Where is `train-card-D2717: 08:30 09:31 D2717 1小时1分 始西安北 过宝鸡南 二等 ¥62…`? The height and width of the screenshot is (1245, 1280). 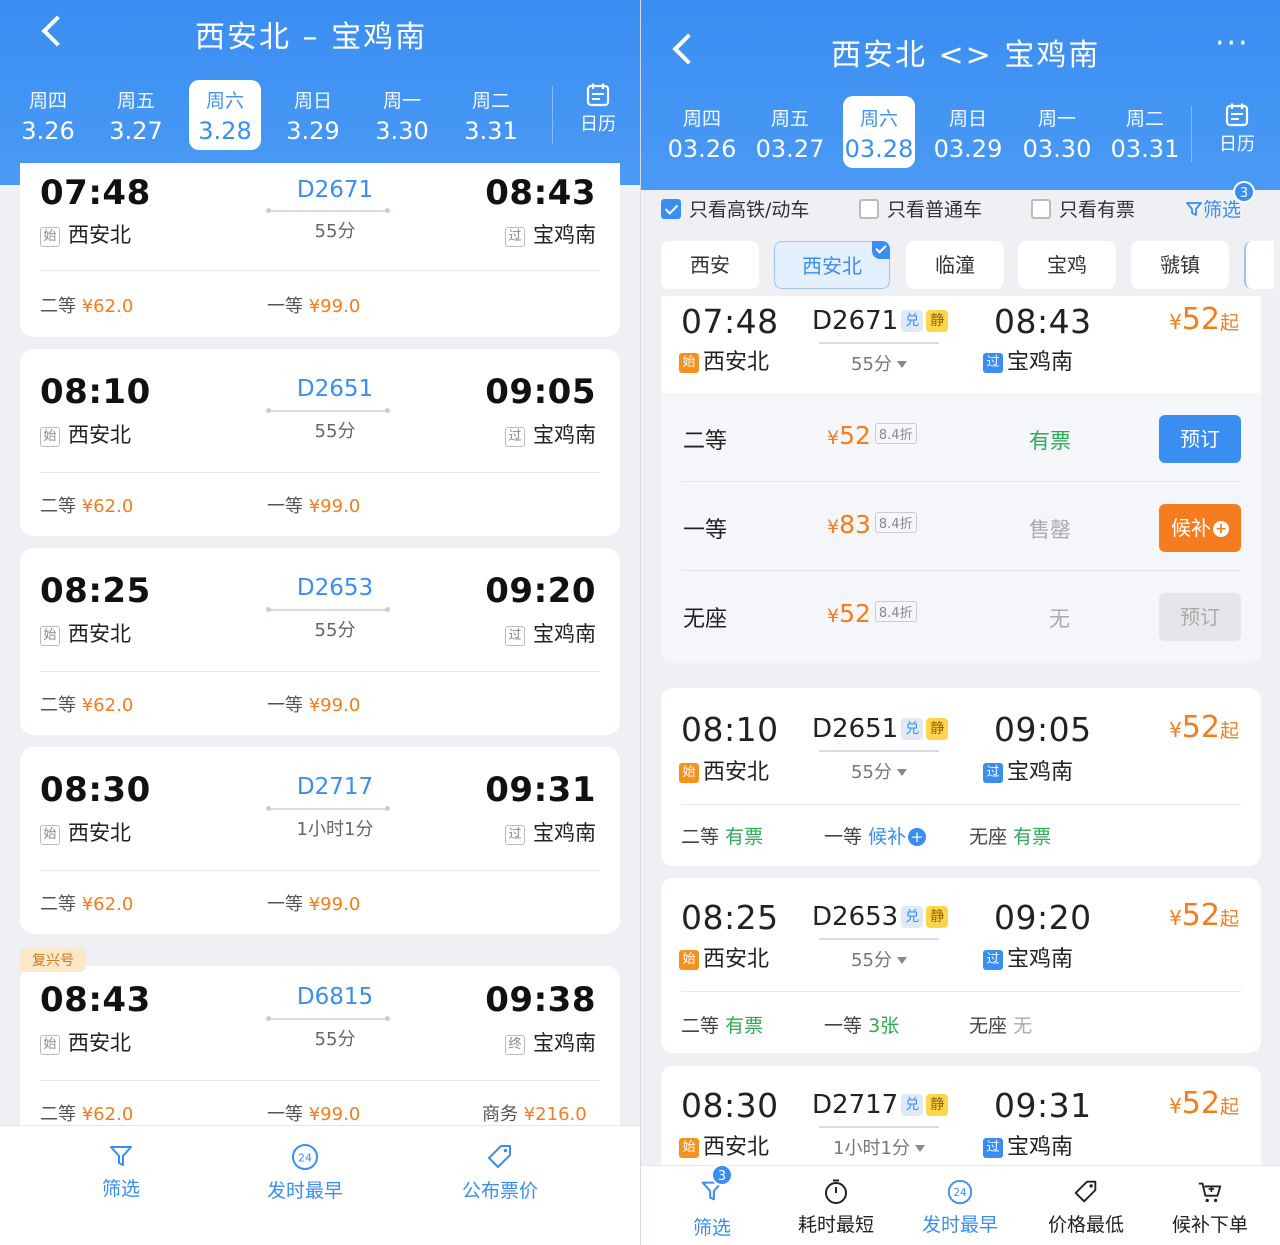 train-card-D2717: 08:30 09:31 D2717 1小时1分 始西安北 过宝鸡南 二等 ¥62… is located at coordinates (320, 840).